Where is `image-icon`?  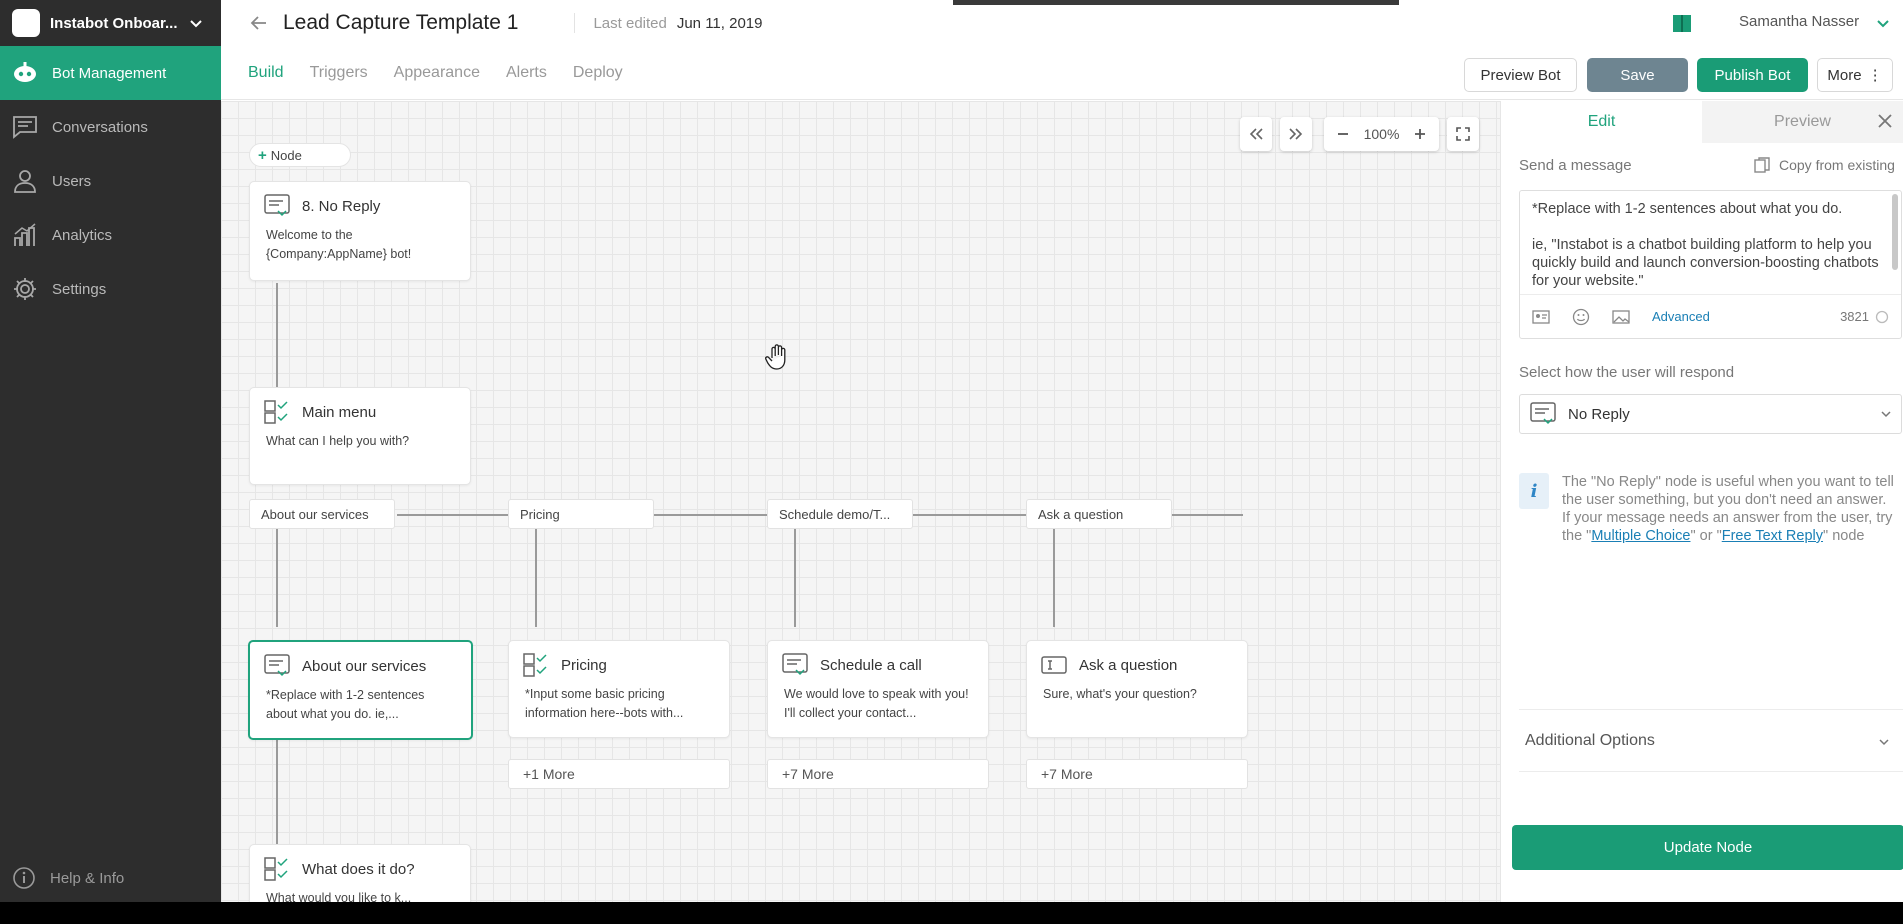 image-icon is located at coordinates (1621, 317).